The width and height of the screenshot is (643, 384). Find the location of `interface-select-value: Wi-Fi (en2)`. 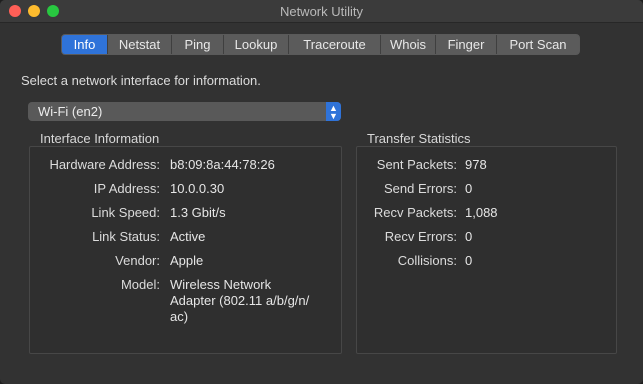

interface-select-value: Wi-Fi (en2) is located at coordinates (70, 111).